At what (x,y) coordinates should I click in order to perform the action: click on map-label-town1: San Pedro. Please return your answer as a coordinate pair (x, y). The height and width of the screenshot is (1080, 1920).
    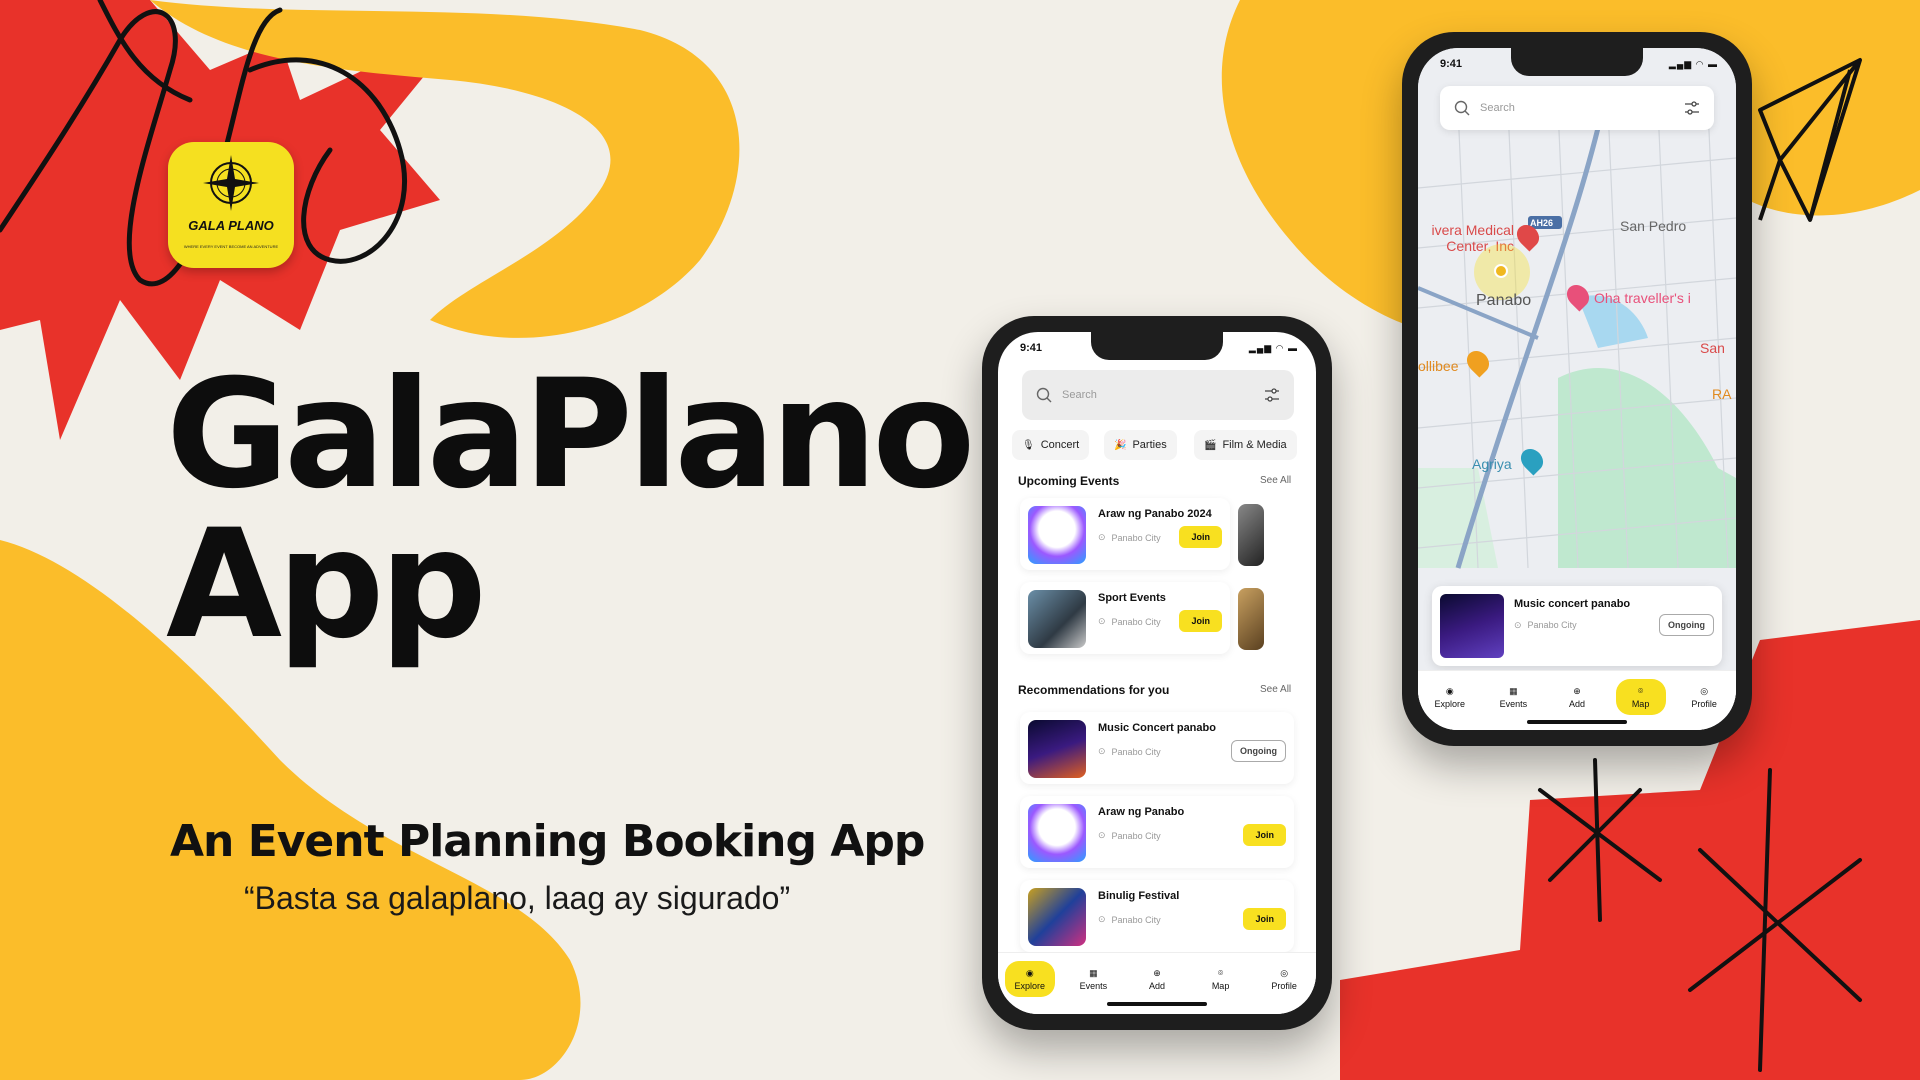
    Looking at the image, I should click on (1653, 226).